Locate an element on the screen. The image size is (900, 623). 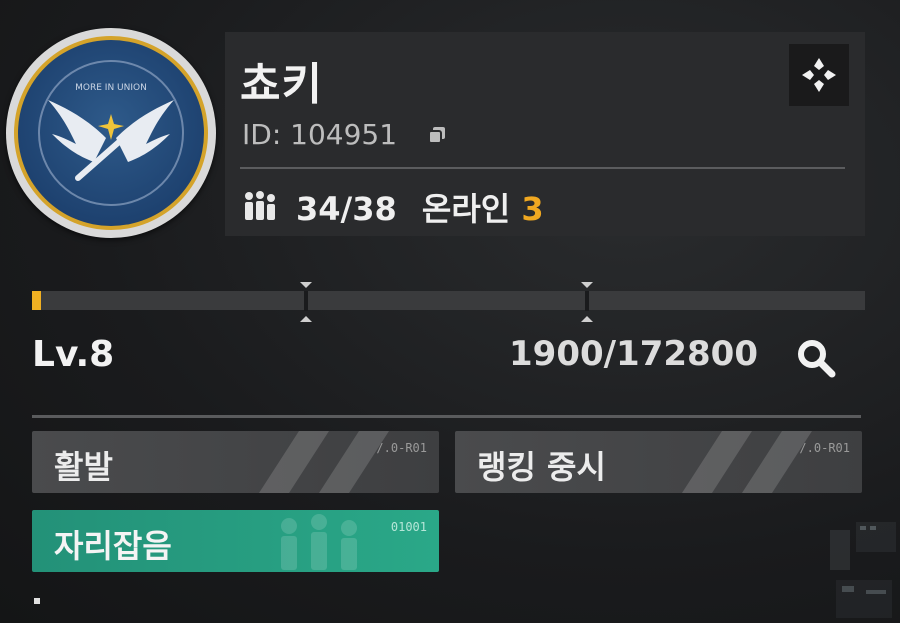
emblem-motto: MORE IN UNION is located at coordinates (111, 88).